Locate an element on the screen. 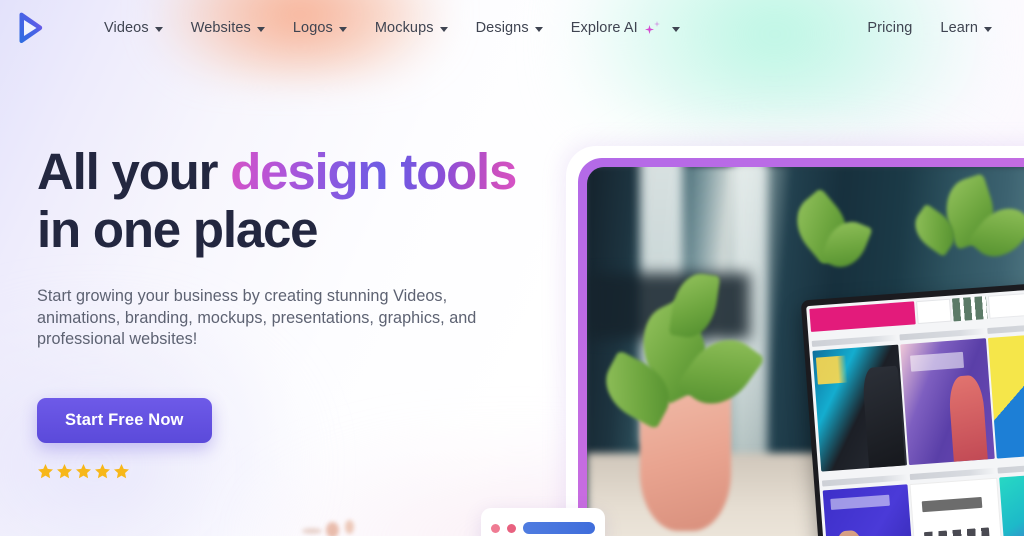 The width and height of the screenshot is (1024, 536). nav-item-designs: Designs is located at coordinates (509, 28).